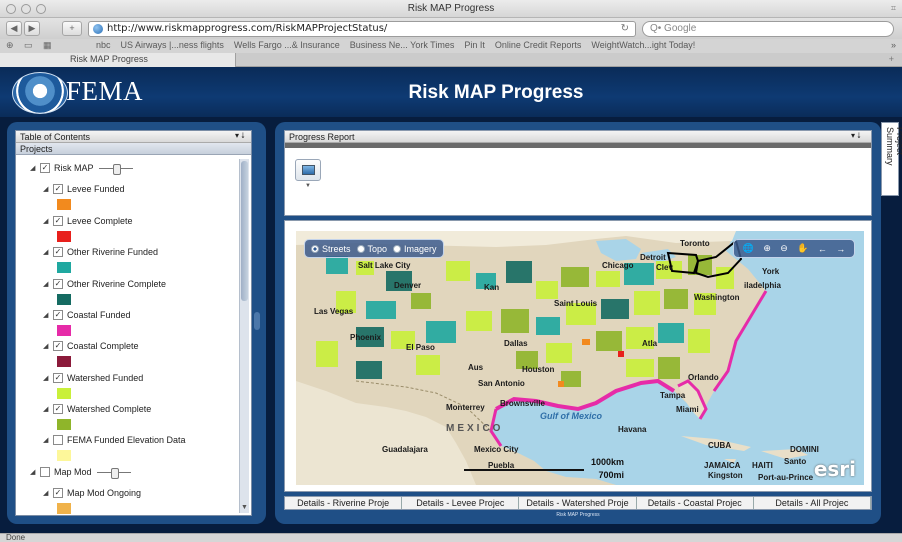 The image size is (902, 542). Describe the element at coordinates (287, 45) in the screenshot. I see `bookmark-link: Wells Fargo ...& Insurance` at that location.